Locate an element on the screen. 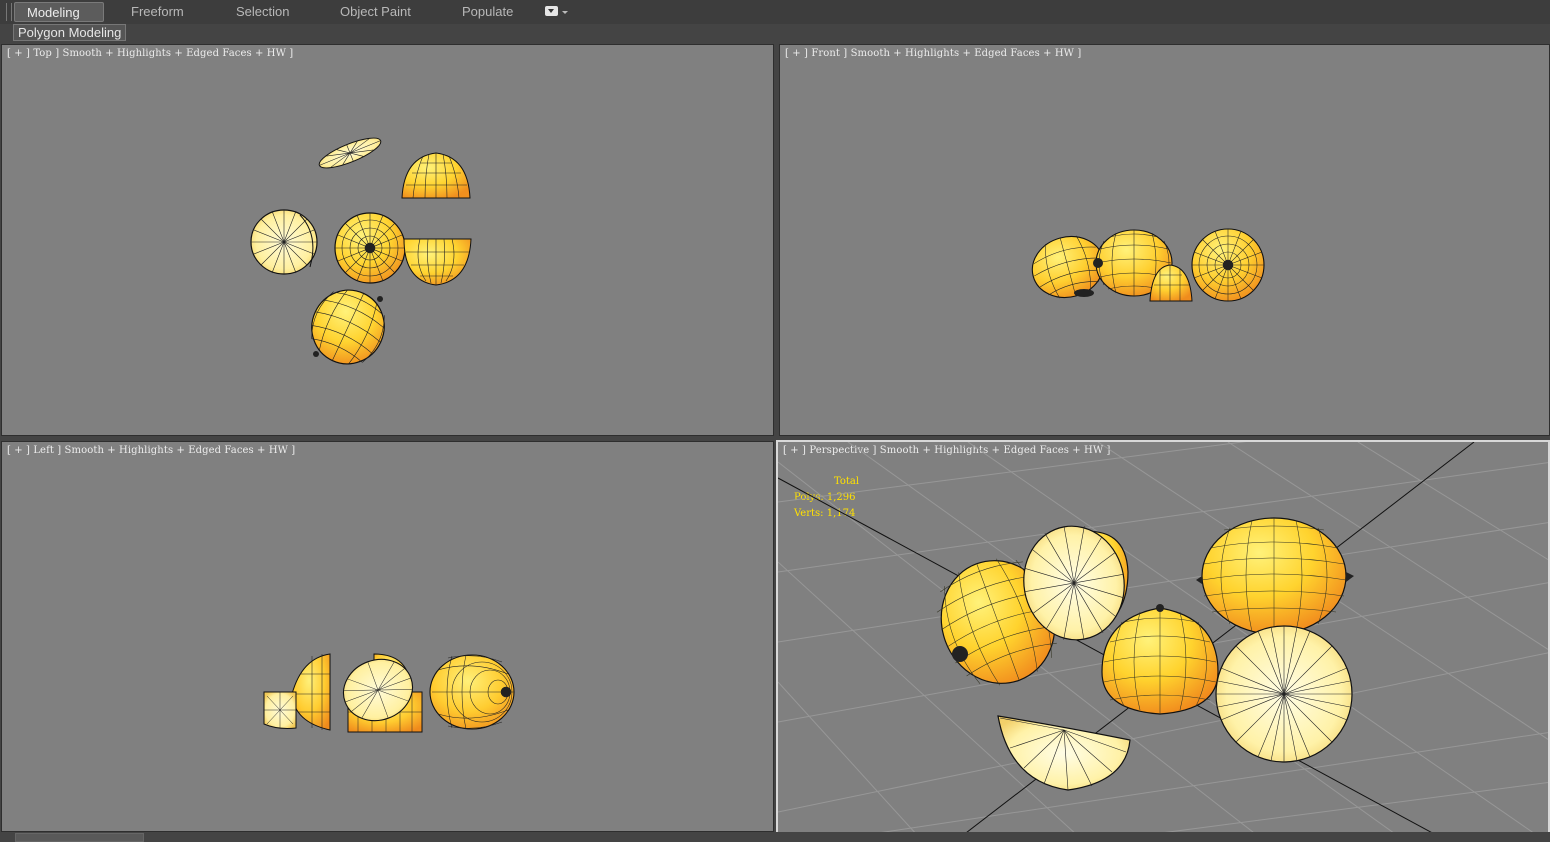 This screenshot has height=842, width=1550. chevron-down-icon is located at coordinates (565, 12).